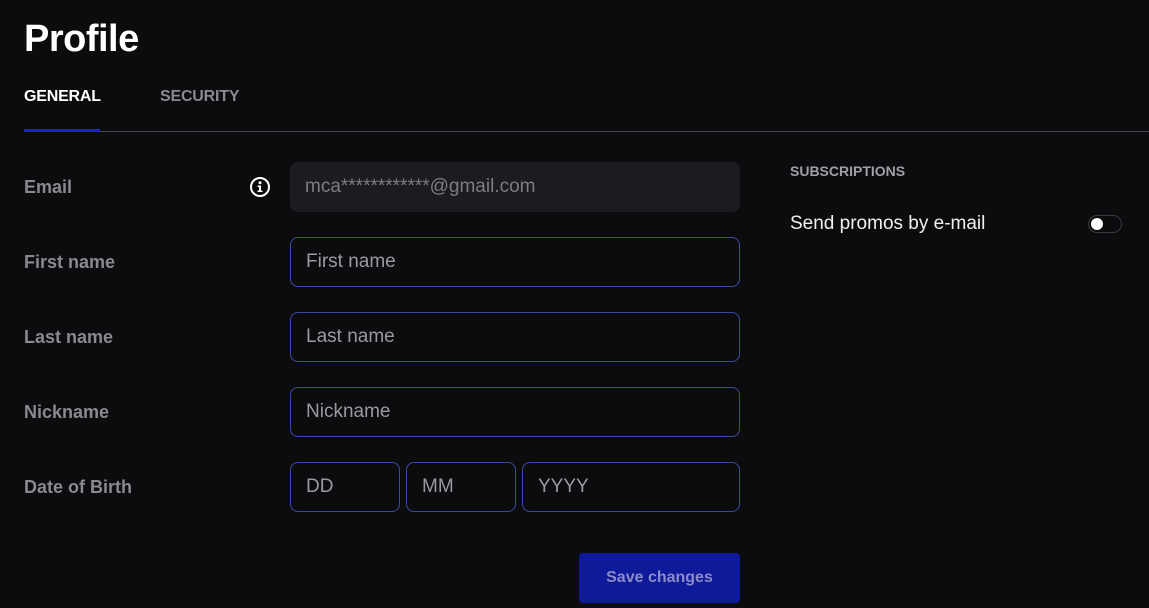  What do you see at coordinates (78, 487) in the screenshot?
I see `dob-label: Date of Birth` at bounding box center [78, 487].